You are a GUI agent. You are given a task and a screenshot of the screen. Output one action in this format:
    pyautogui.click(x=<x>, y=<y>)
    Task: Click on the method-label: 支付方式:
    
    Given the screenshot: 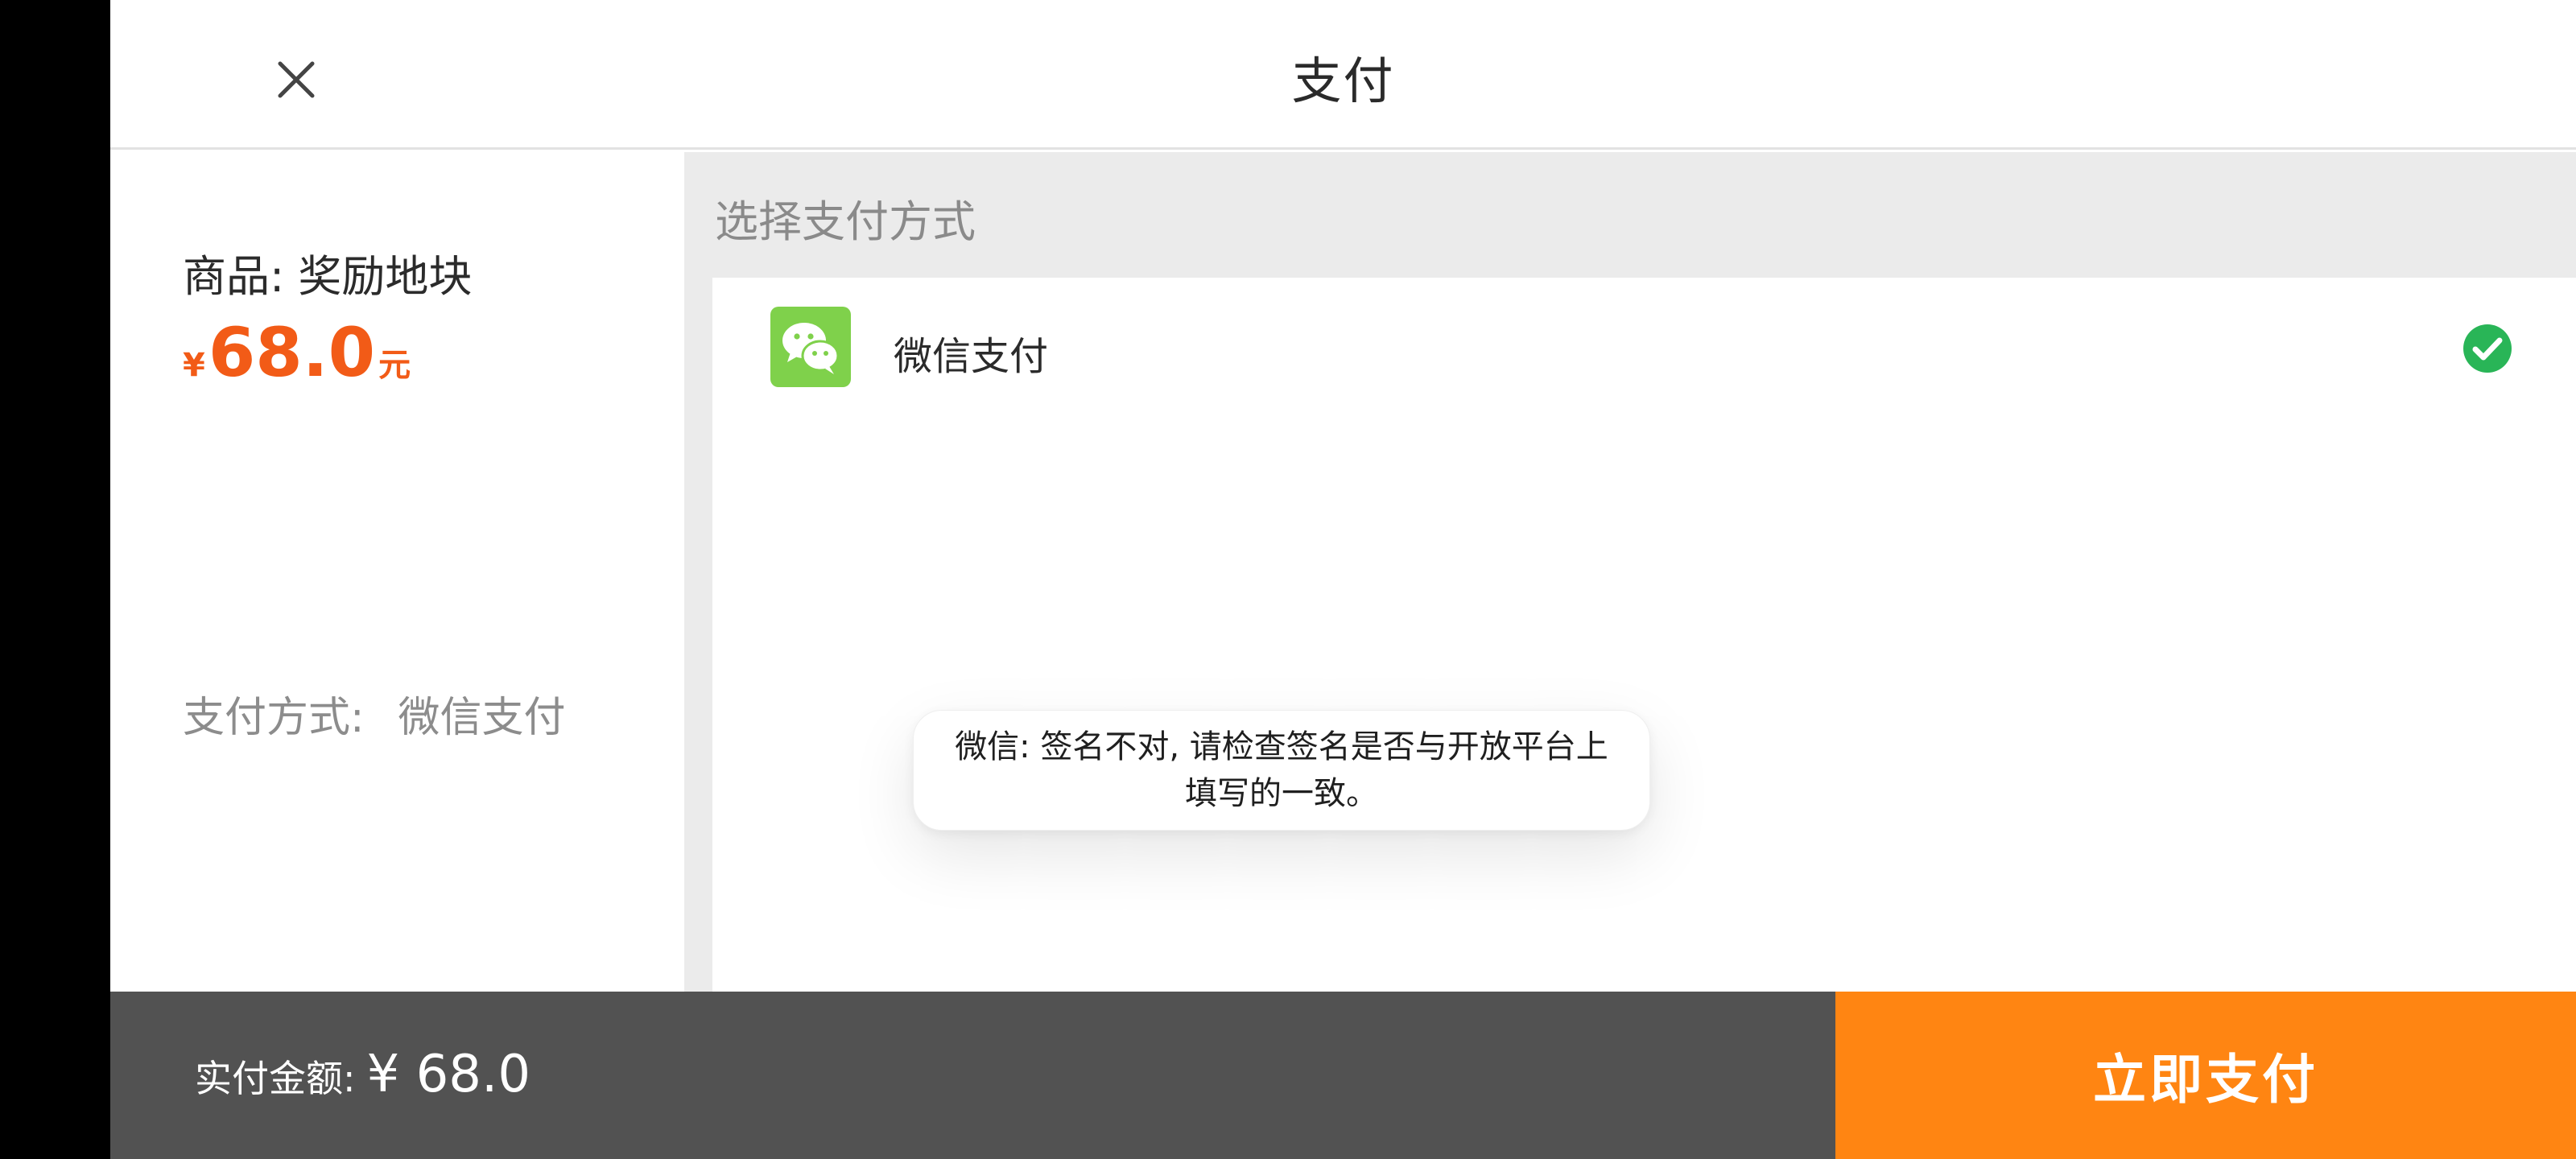 What is the action you would take?
    pyautogui.click(x=274, y=718)
    